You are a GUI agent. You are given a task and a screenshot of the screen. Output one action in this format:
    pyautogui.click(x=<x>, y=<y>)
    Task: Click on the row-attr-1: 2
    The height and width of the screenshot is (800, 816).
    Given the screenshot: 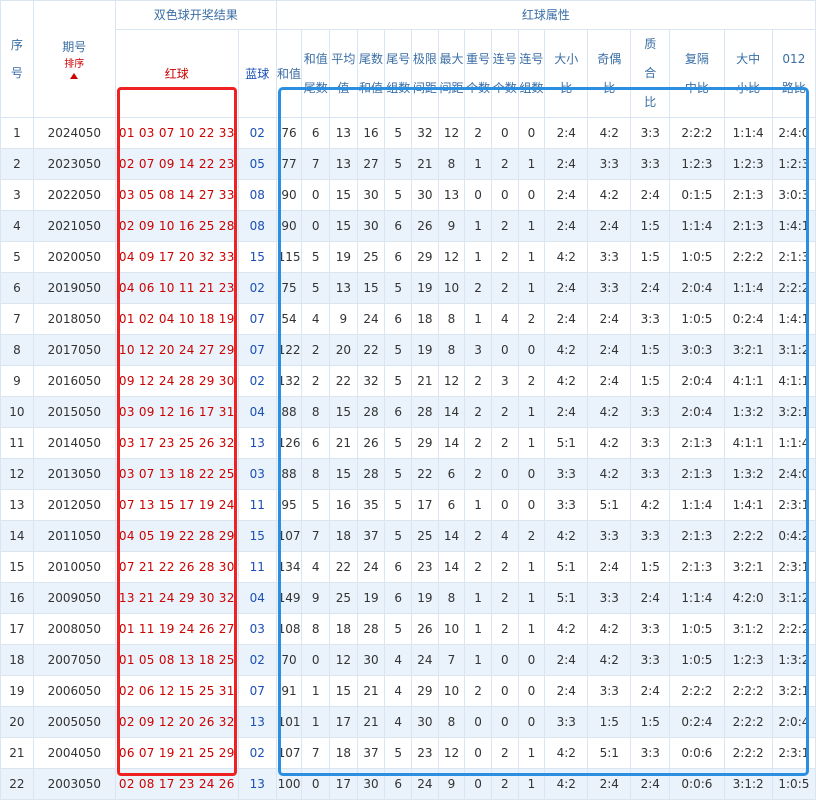 What is the action you would take?
    pyautogui.click(x=316, y=381)
    